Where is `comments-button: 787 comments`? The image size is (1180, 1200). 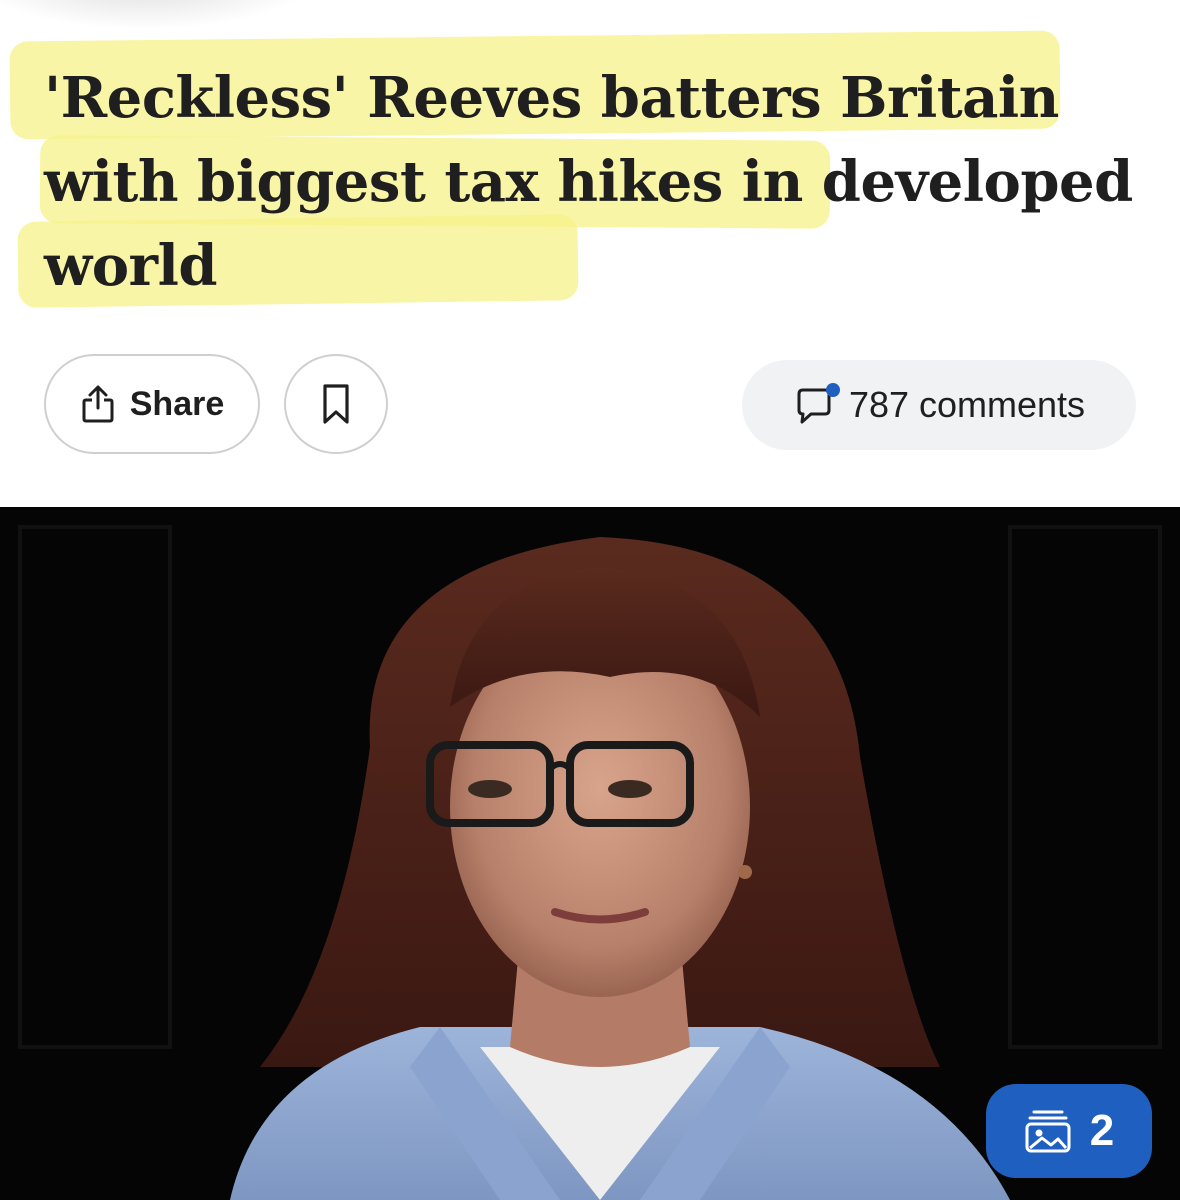
comments-button: 787 comments is located at coordinates (939, 405).